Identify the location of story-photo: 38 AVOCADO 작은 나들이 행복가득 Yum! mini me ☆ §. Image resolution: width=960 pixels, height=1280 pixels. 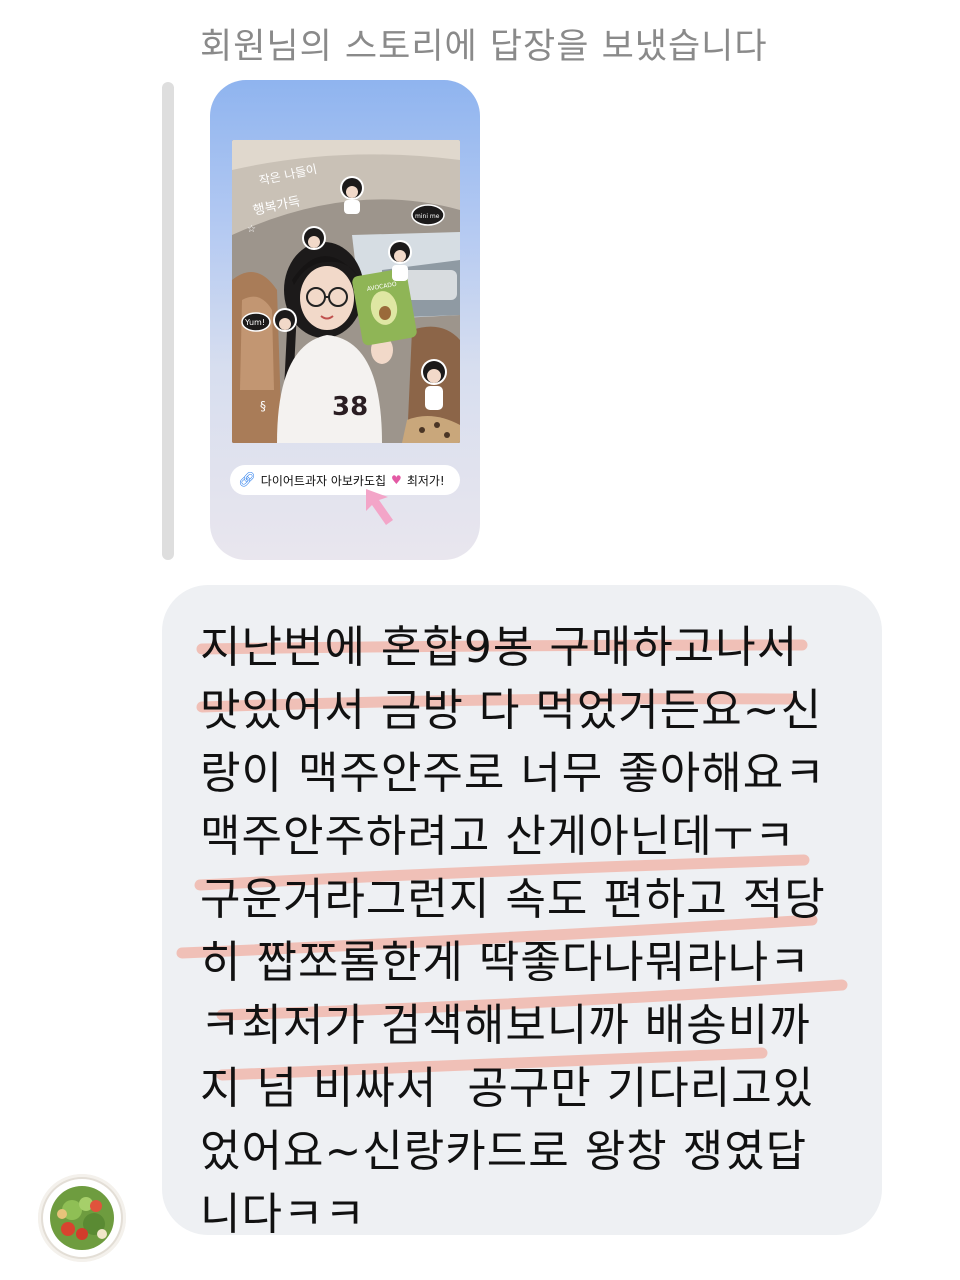
(346, 291).